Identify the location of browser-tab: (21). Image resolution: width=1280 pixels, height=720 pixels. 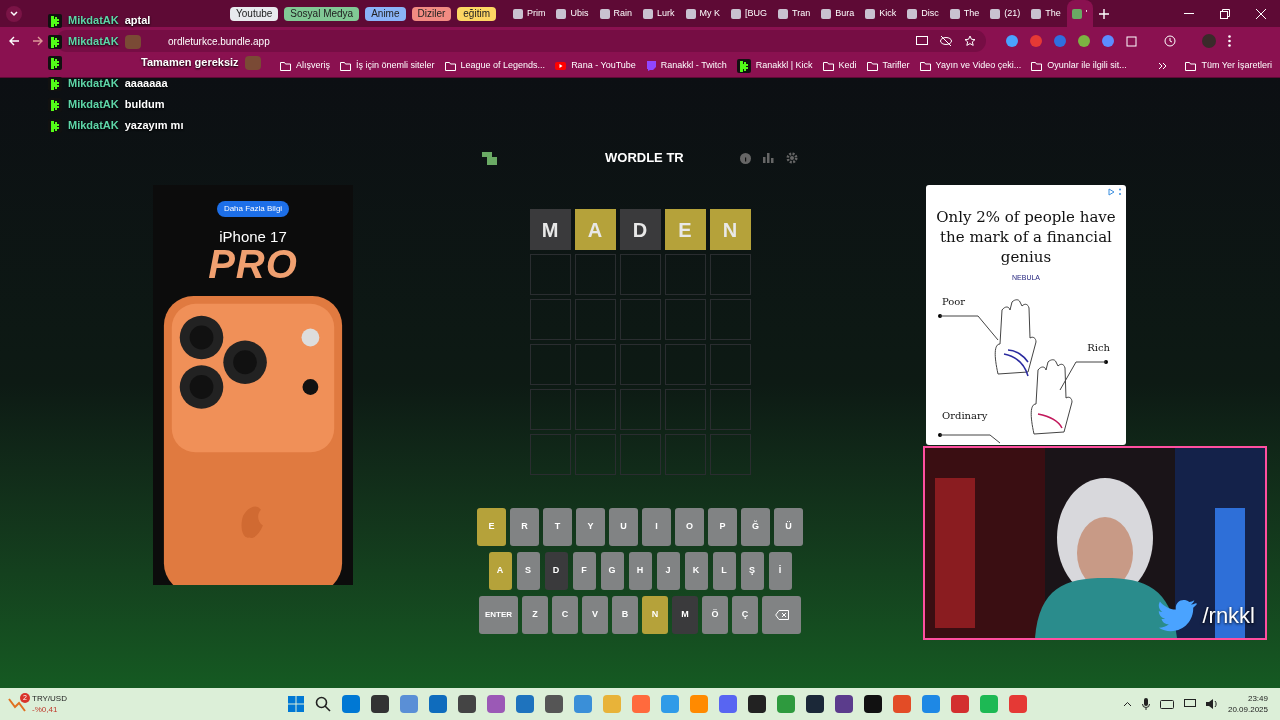
(1005, 13).